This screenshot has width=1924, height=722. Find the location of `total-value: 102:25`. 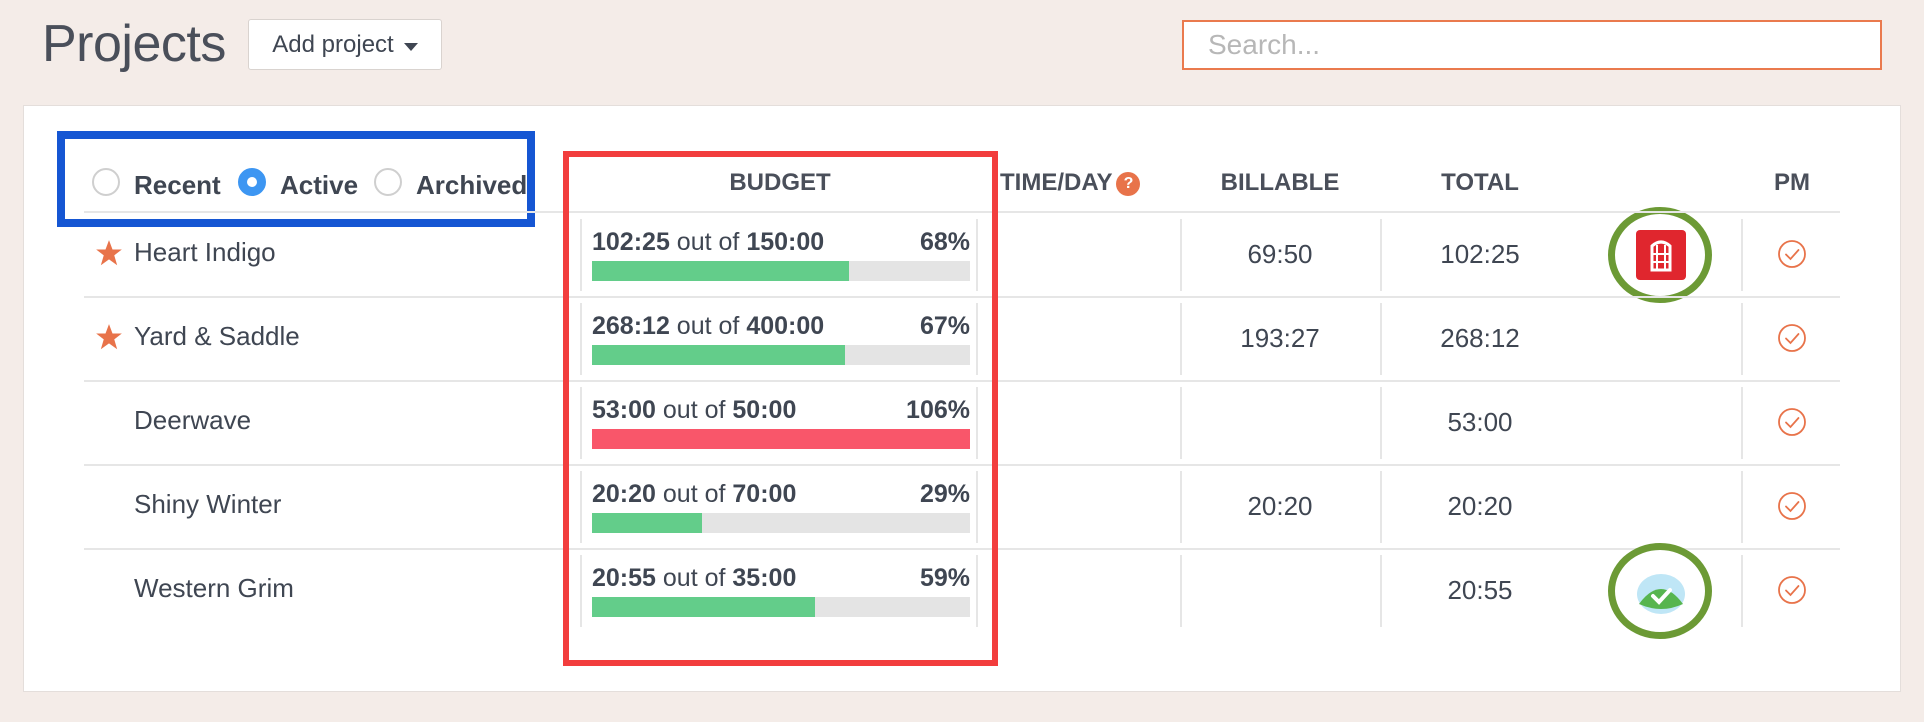

total-value: 102:25 is located at coordinates (1480, 254).